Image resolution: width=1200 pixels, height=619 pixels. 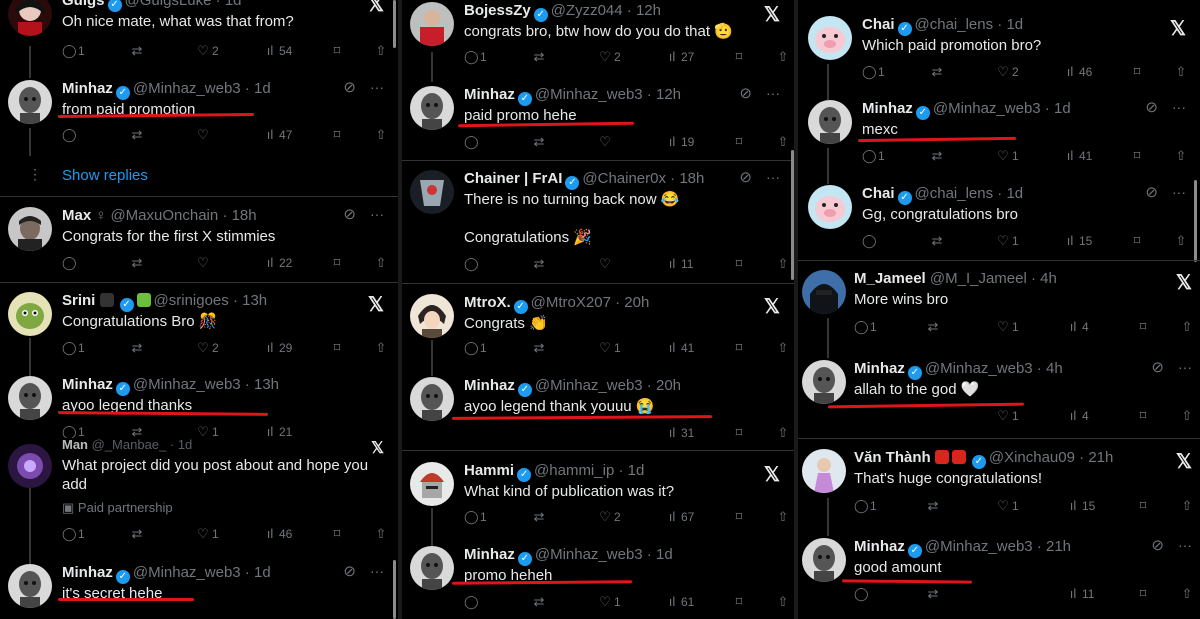 What do you see at coordinates (892, 457) in the screenshot?
I see `display-name: Văn Thành` at bounding box center [892, 457].